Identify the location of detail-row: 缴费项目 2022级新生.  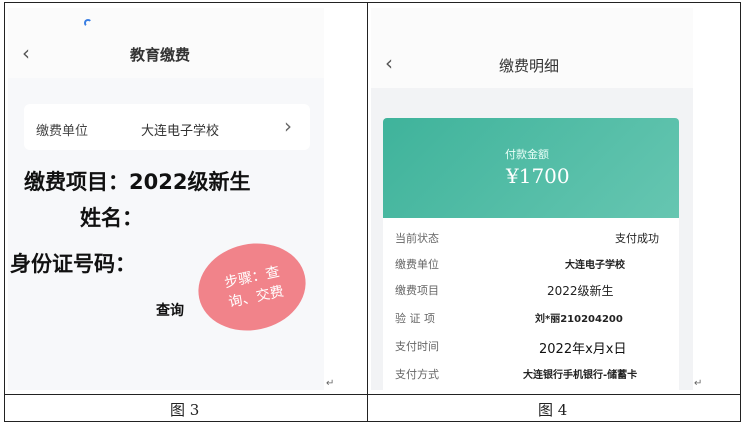
(531, 291).